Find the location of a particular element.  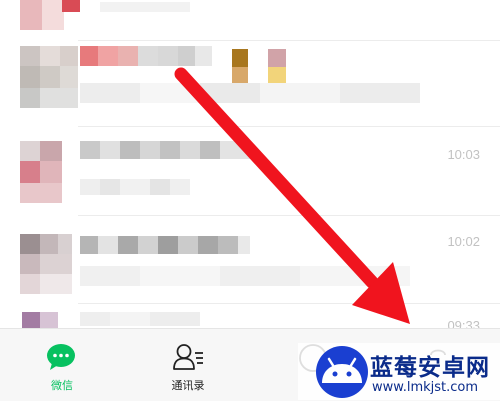

chat-row is located at coordinates (250, 20).